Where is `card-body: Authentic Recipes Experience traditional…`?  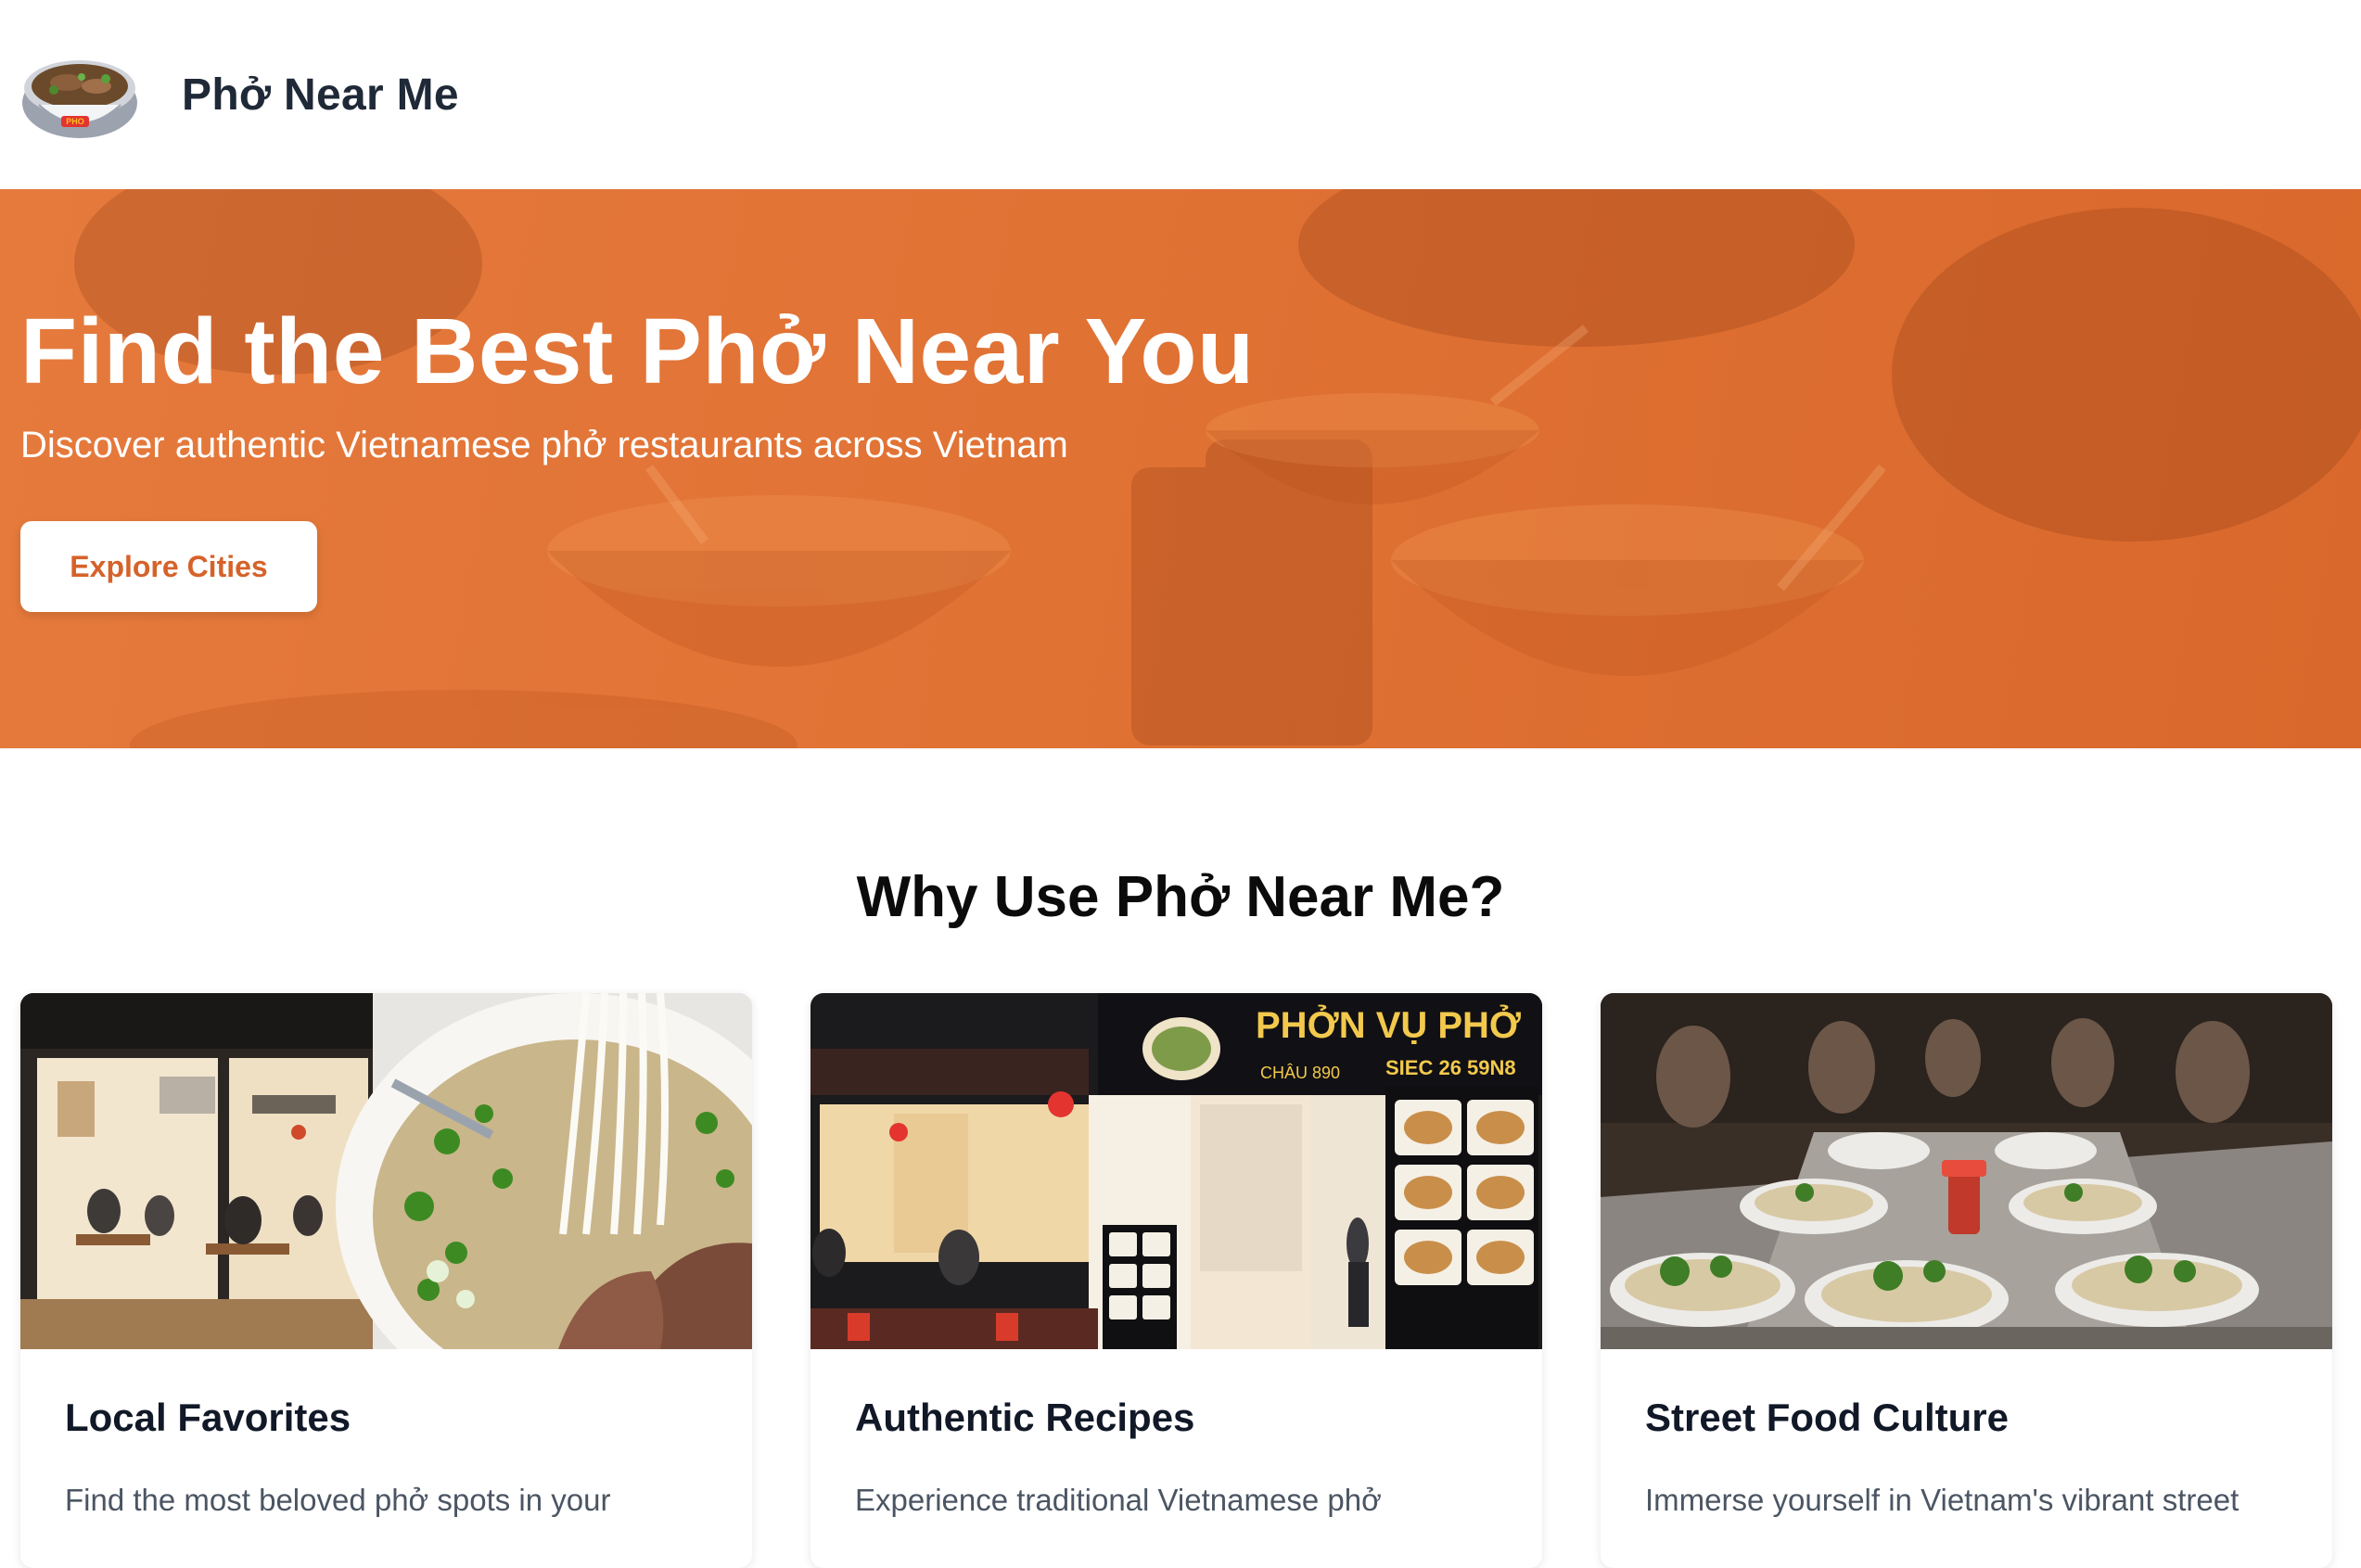
card-body: Authentic Recipes Experience traditional… is located at coordinates (1176, 1435).